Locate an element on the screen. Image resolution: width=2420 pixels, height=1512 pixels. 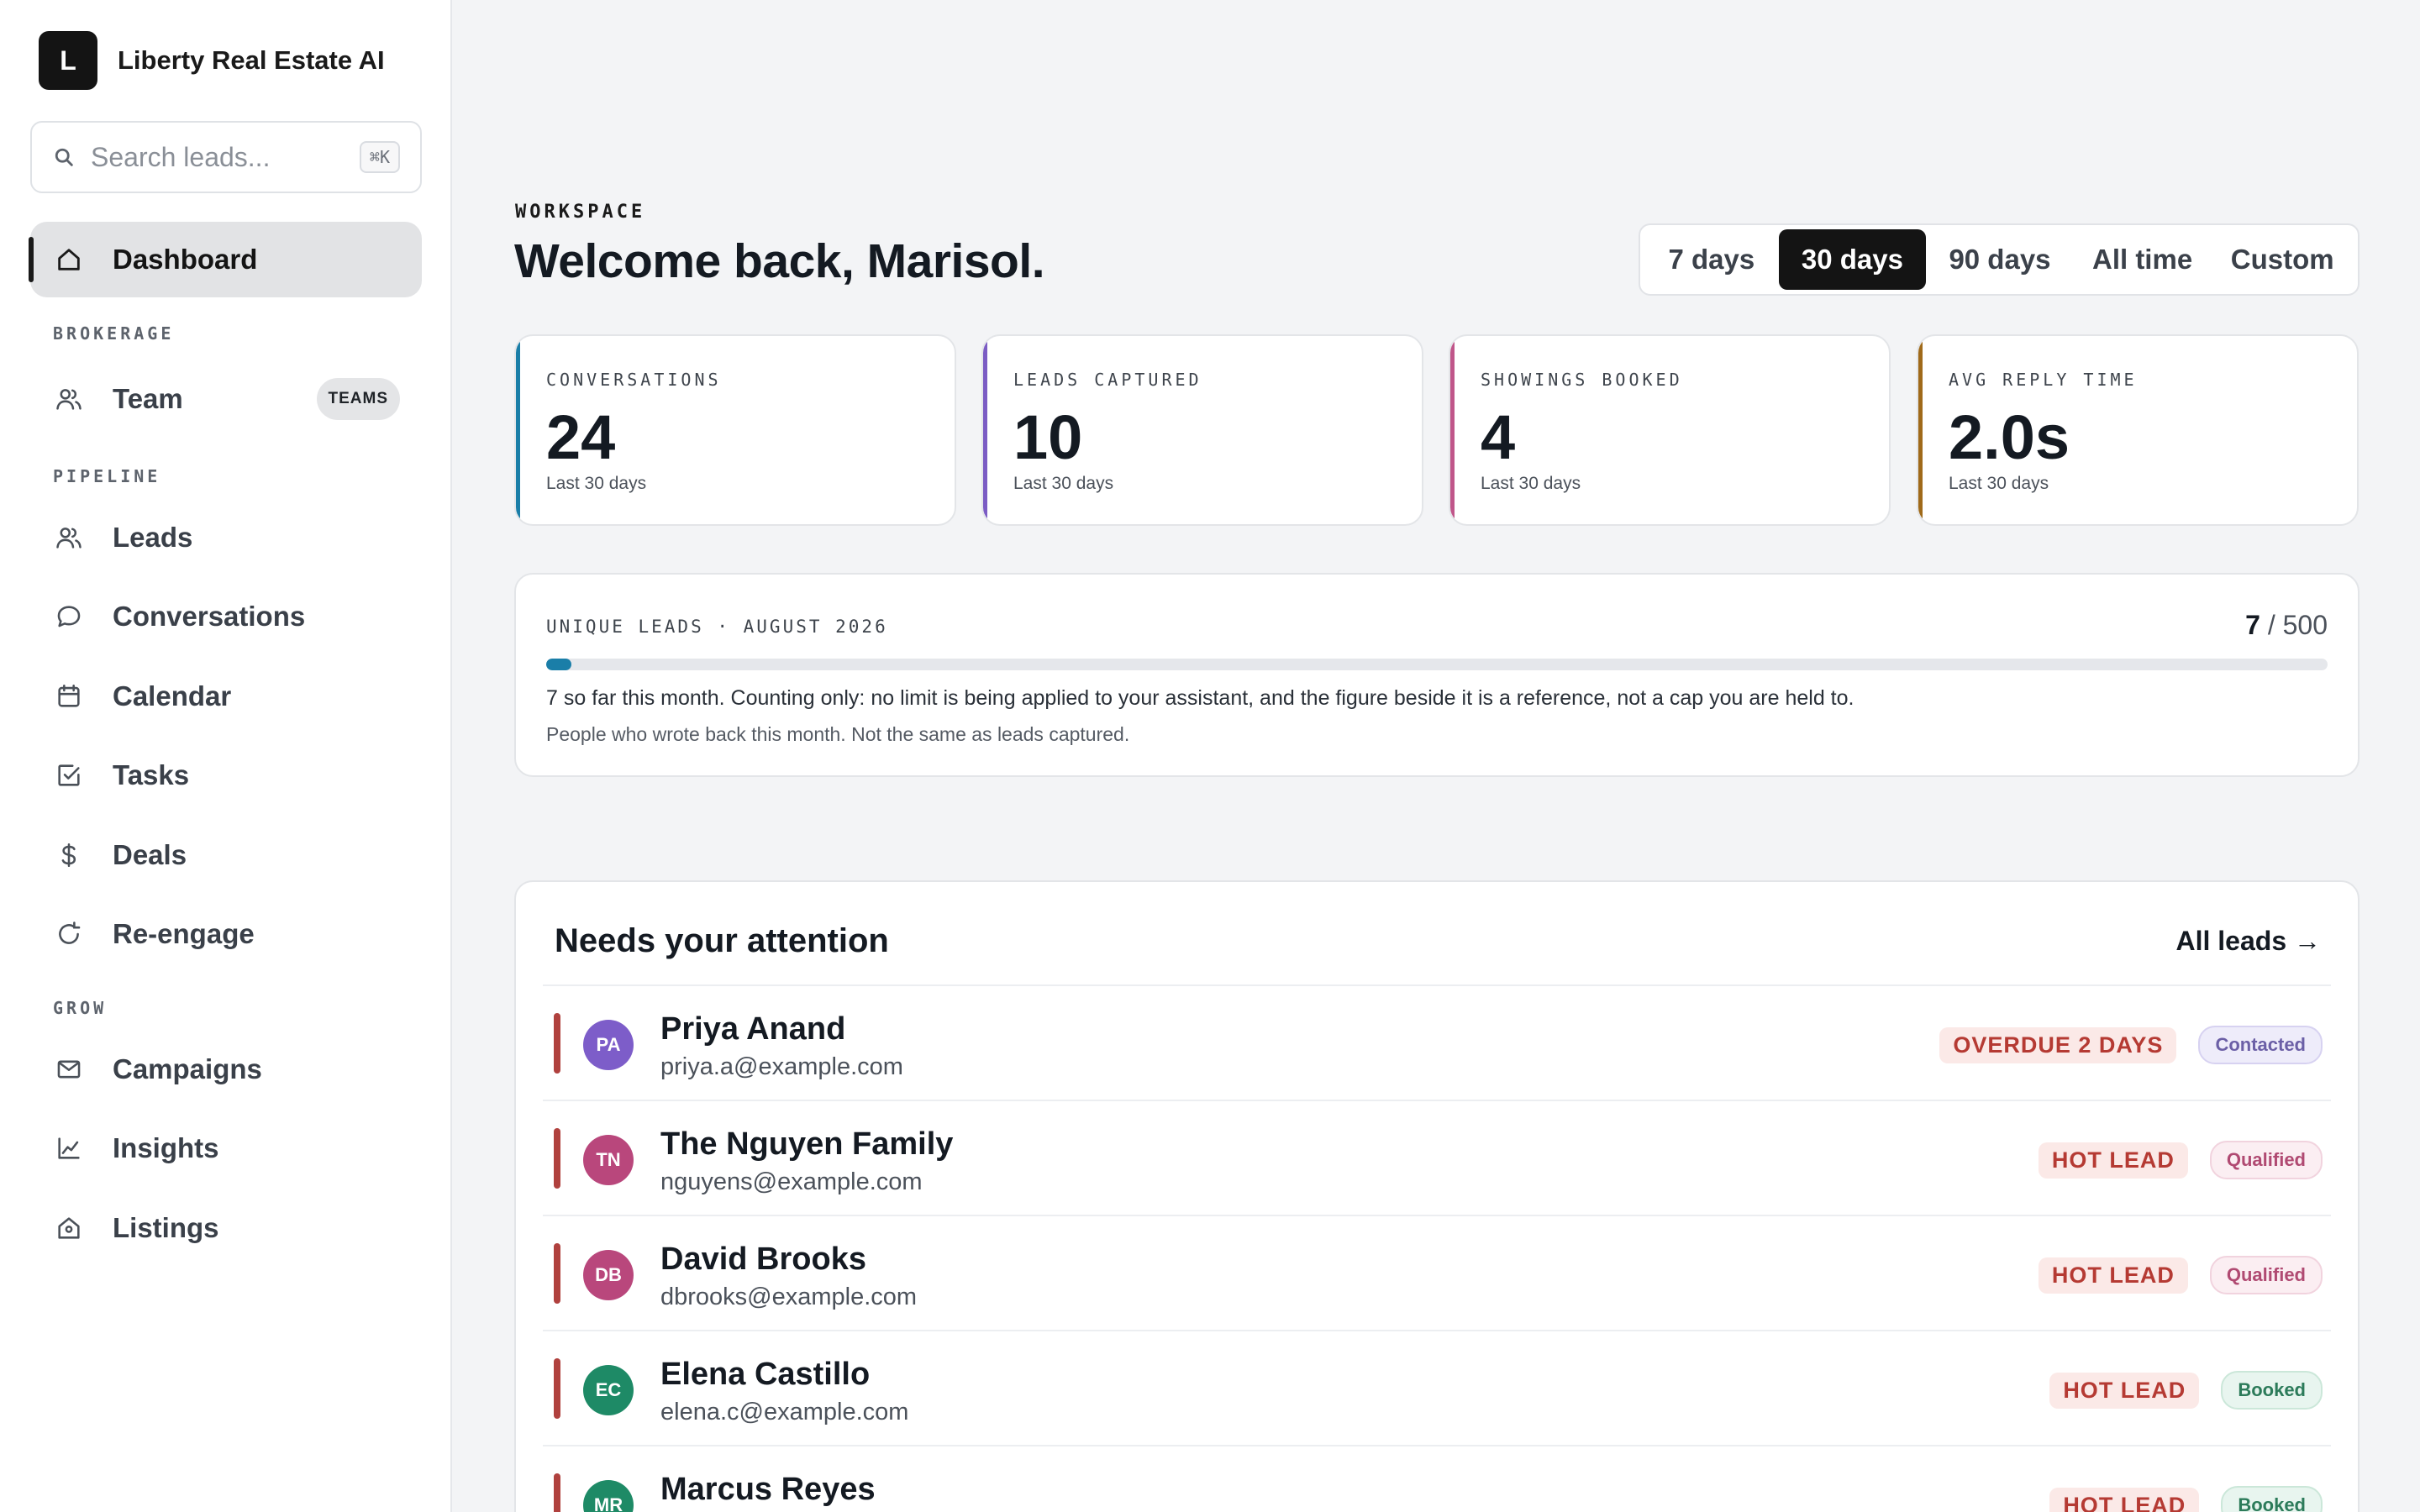
page-title: Welcome back, Marisol. is located at coordinates (779, 261).